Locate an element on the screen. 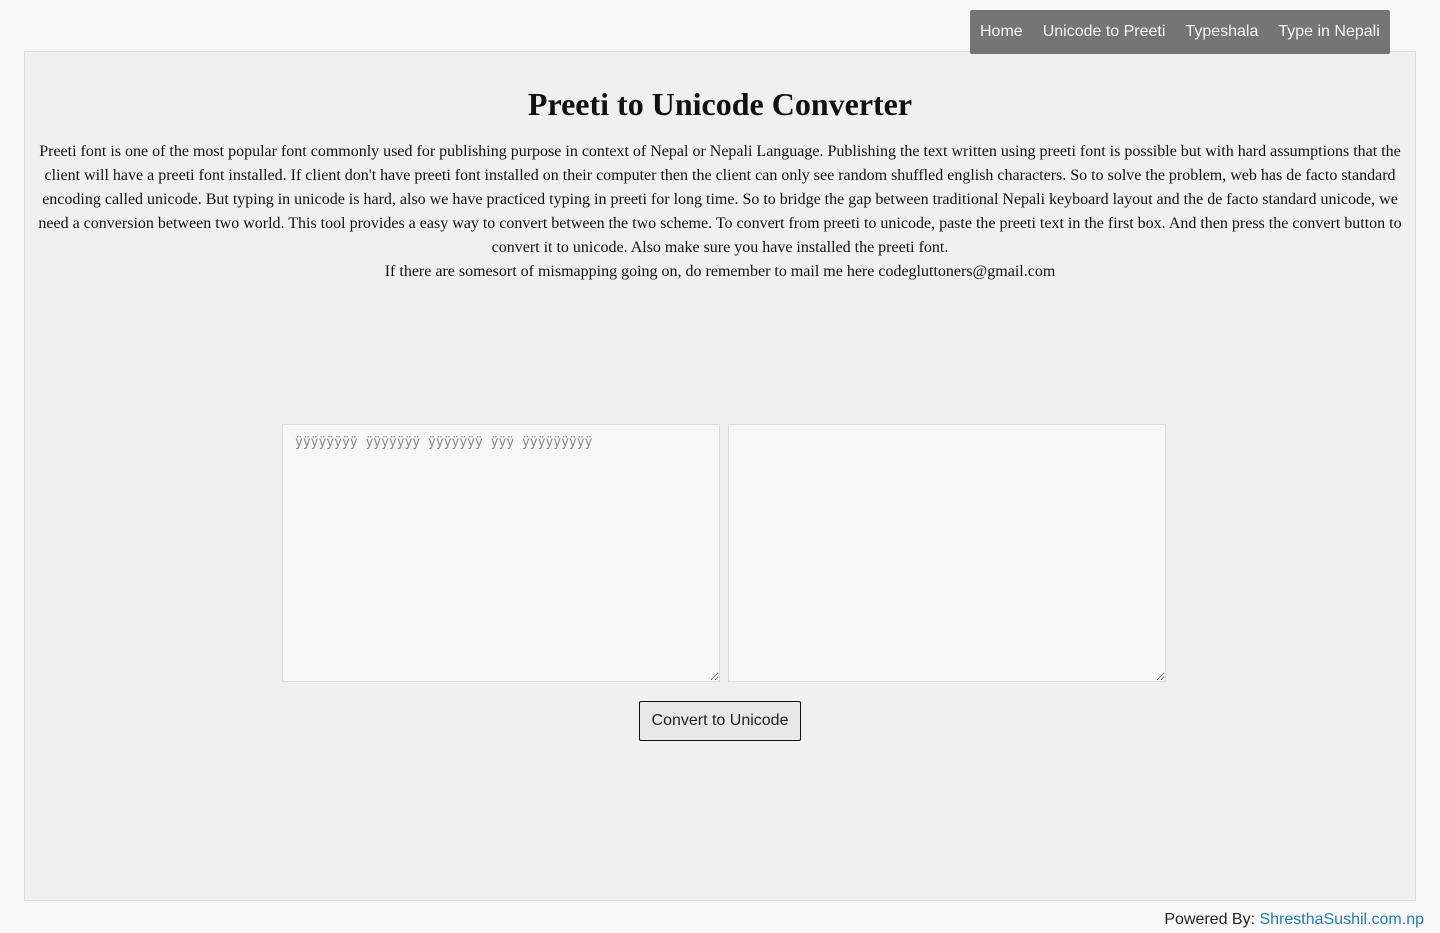 Image resolution: width=1440 pixels, height=933 pixels. nav-home-link: Home is located at coordinates (1001, 32).